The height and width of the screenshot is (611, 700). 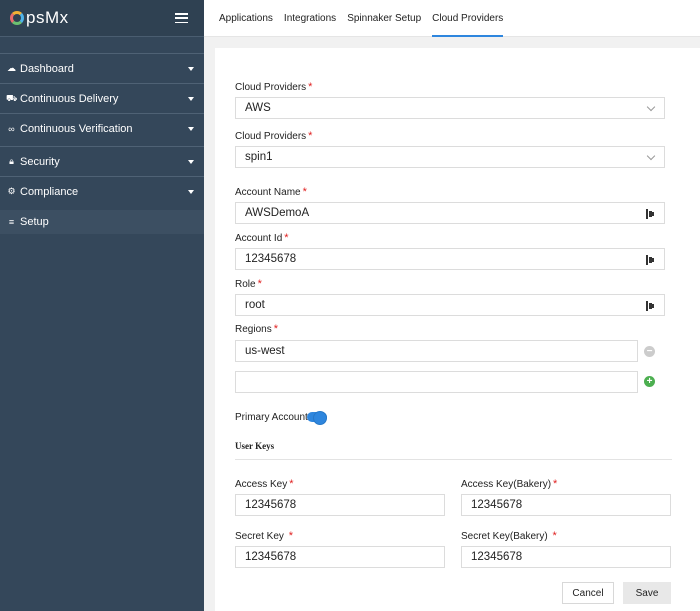 I want to click on secret-key-label: Secret Key *, so click(x=264, y=536).